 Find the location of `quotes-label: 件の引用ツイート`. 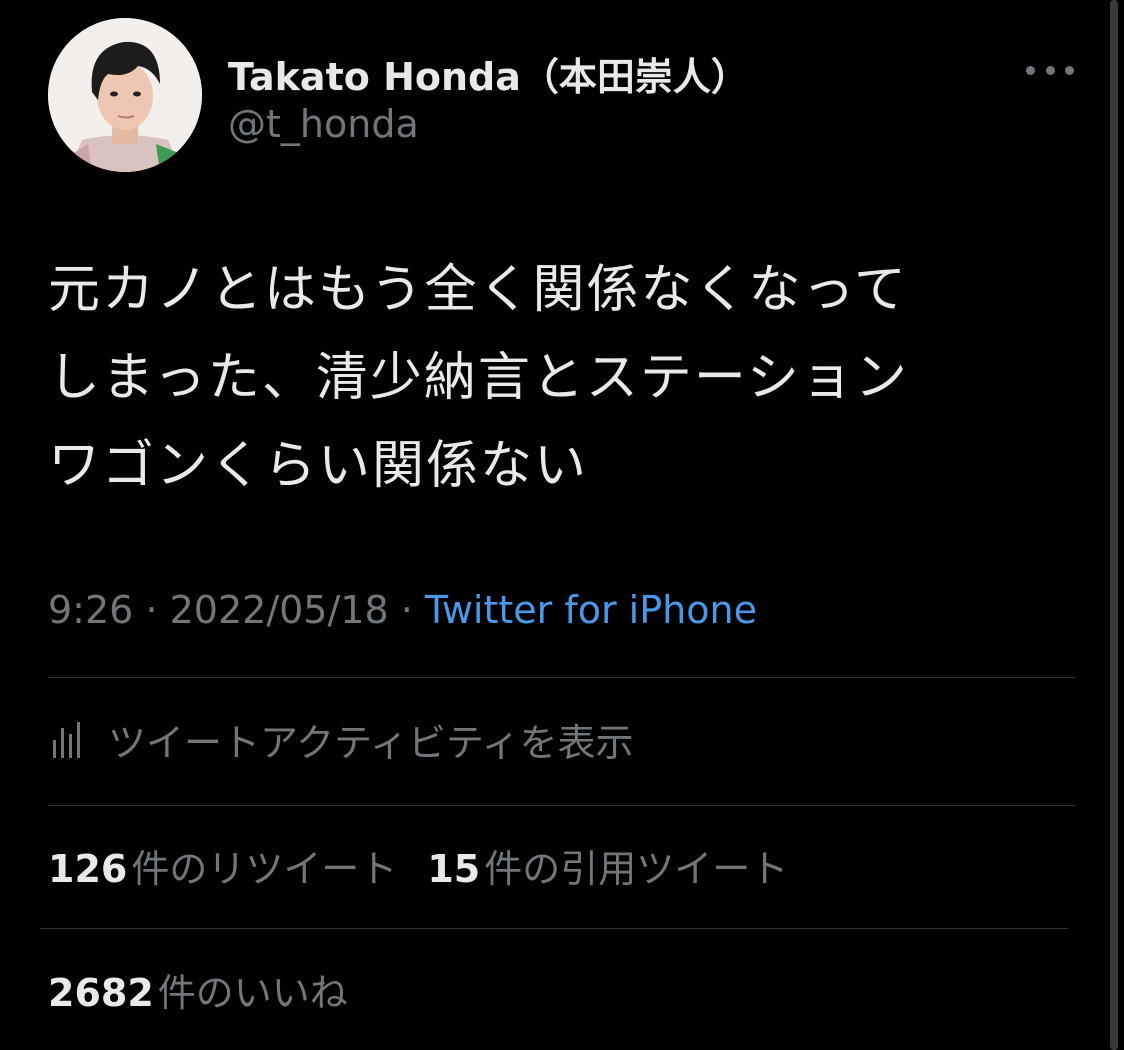

quotes-label: 件の引用ツイート is located at coordinates (636, 869).